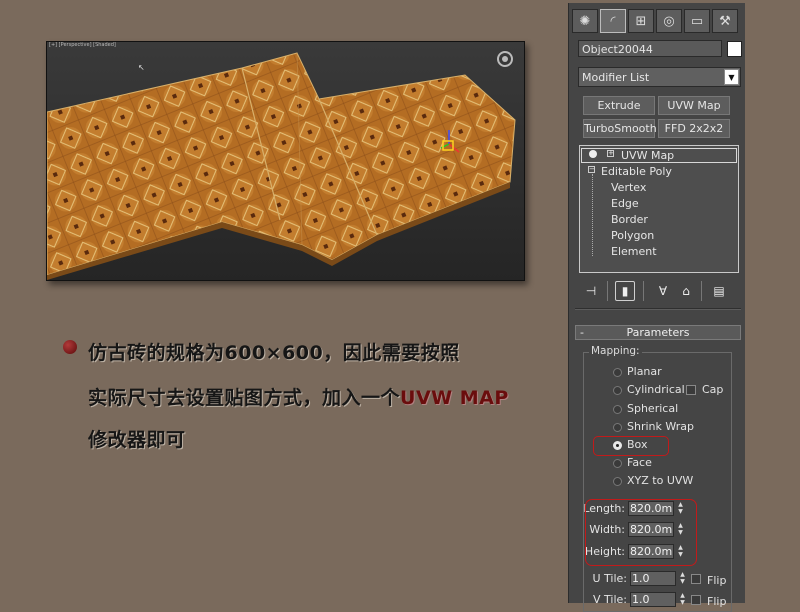 This screenshot has width=800, height=612. Describe the element at coordinates (669, 21) in the screenshot. I see `motion-icon: ◎` at that location.